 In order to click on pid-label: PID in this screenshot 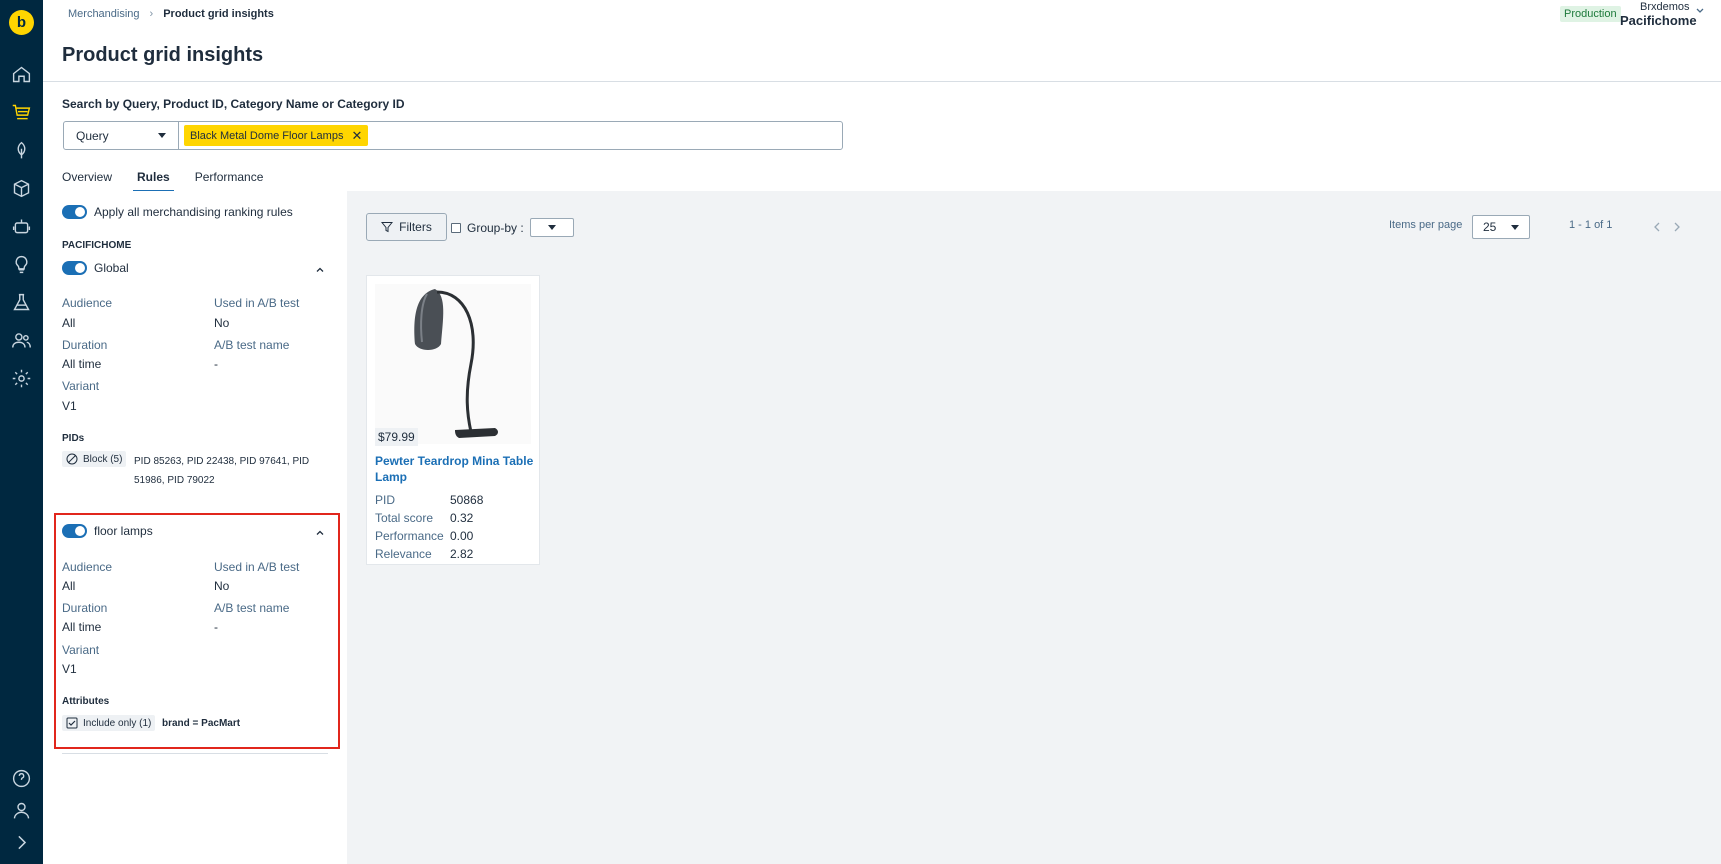, I will do `click(385, 500)`.